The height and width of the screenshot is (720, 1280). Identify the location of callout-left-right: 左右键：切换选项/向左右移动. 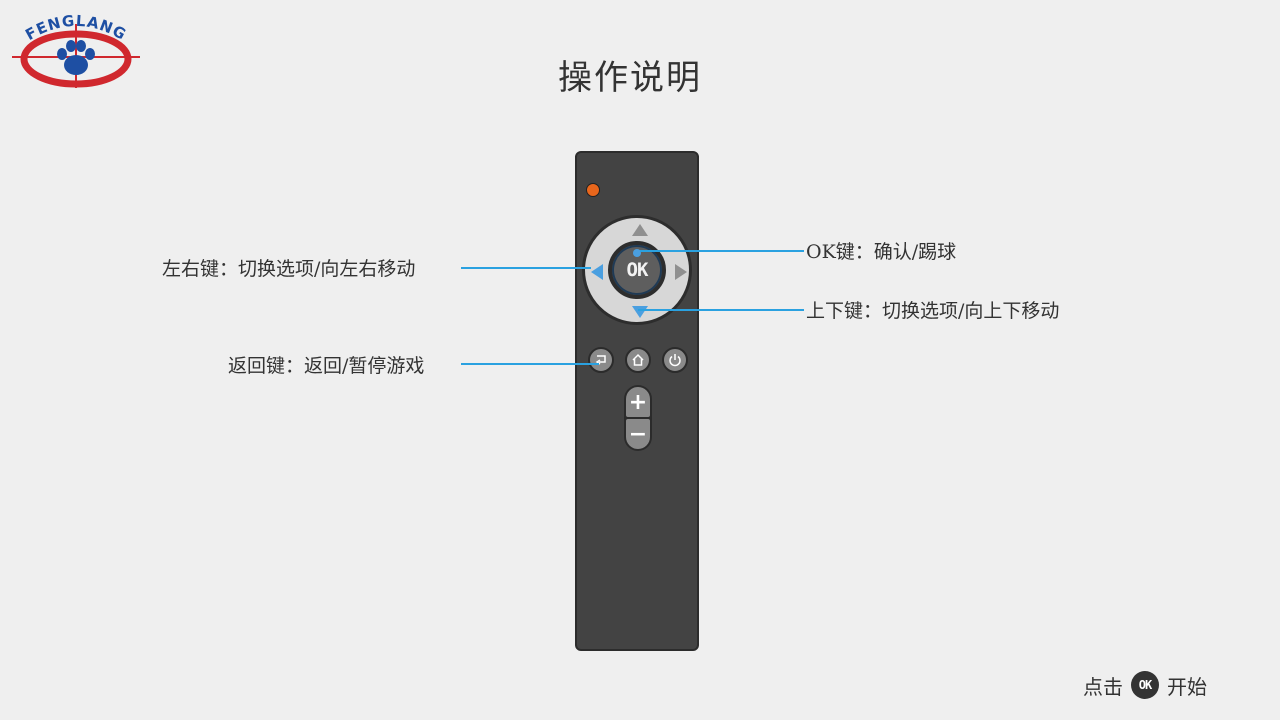
(289, 269).